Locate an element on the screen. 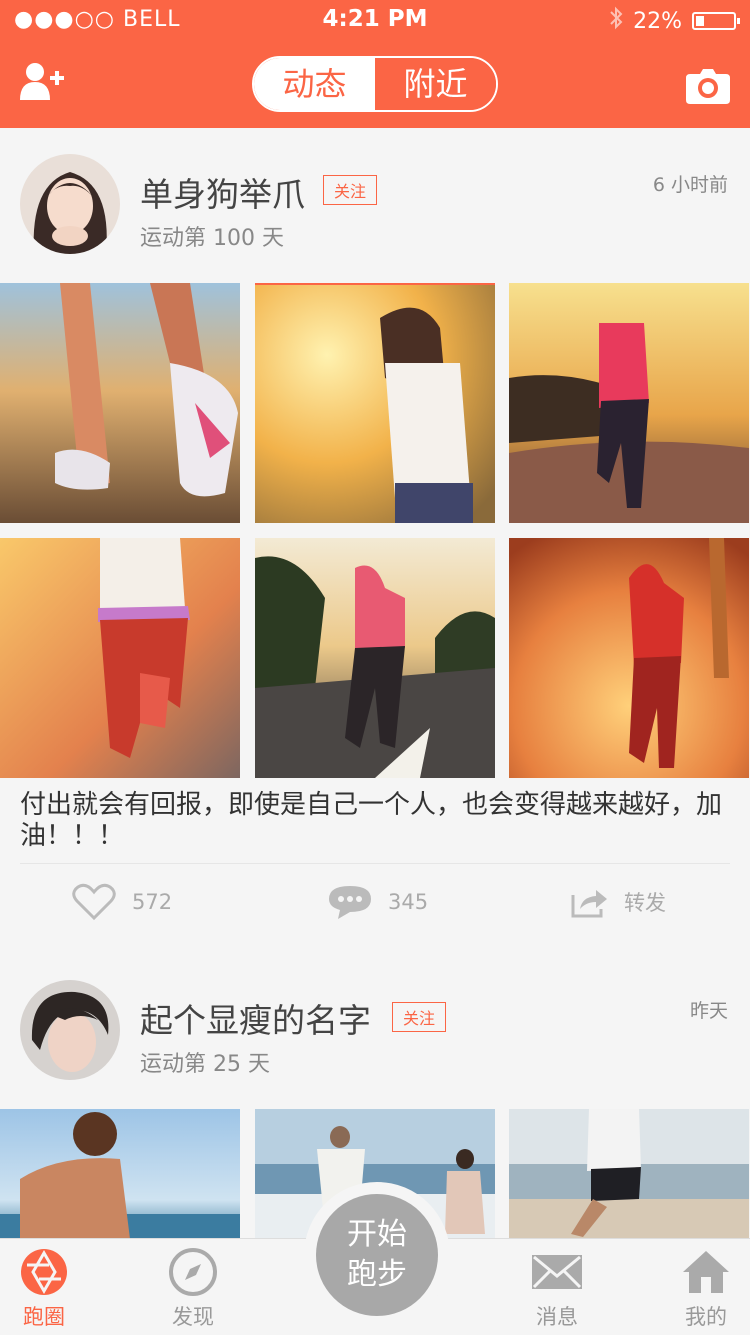 This screenshot has width=750, height=1335. post-time: 6 小时前 is located at coordinates (690, 185).